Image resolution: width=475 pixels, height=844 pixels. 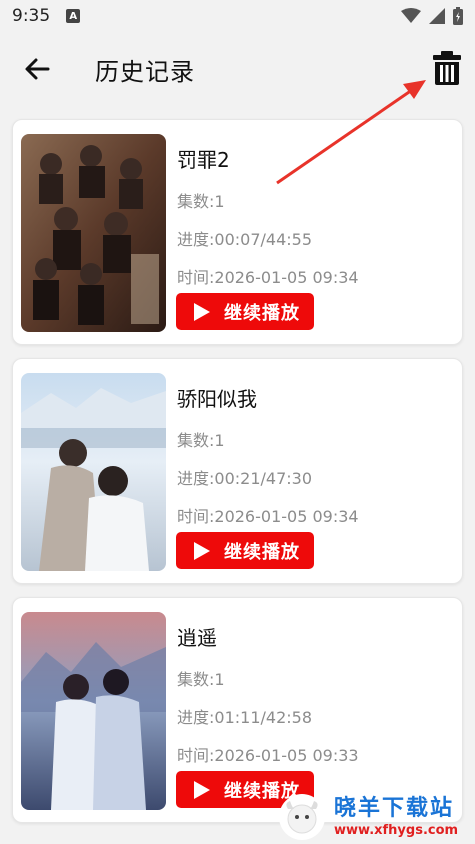 I want to click on status-bar: 9:35 A, so click(x=237, y=16).